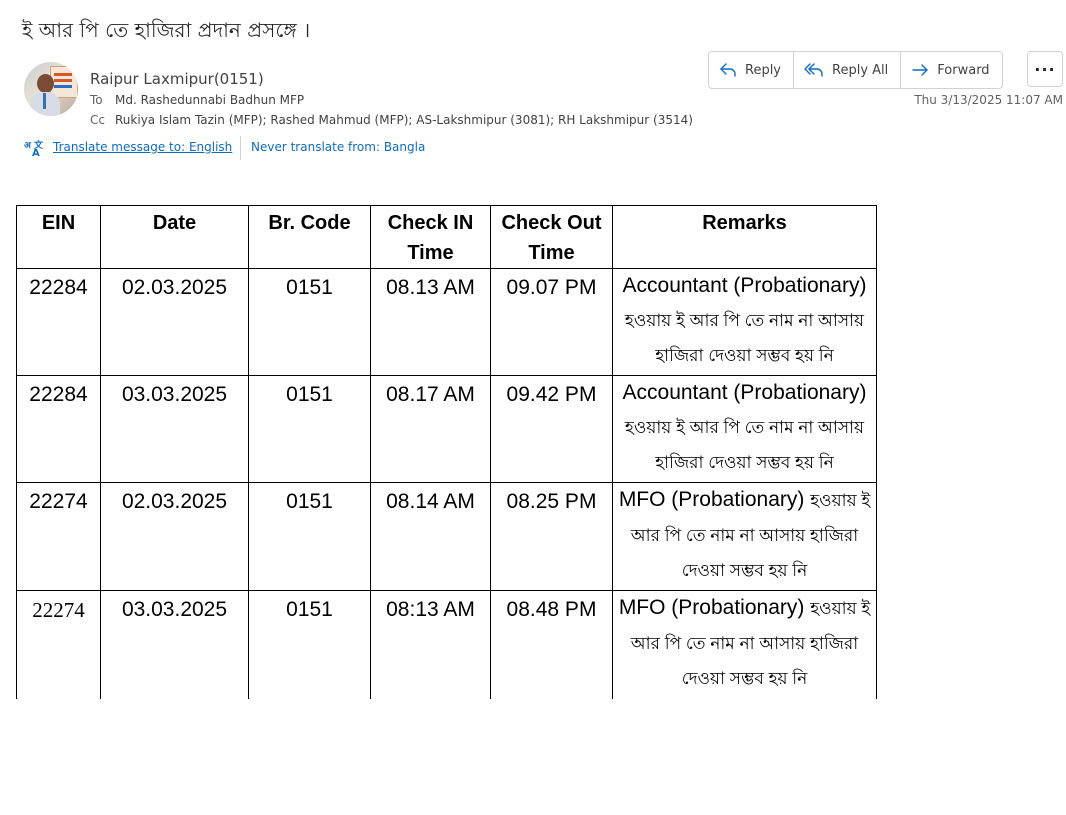 The height and width of the screenshot is (815, 1066). Describe the element at coordinates (430, 644) in the screenshot. I see `cell-check-in: 08:13 AM` at that location.